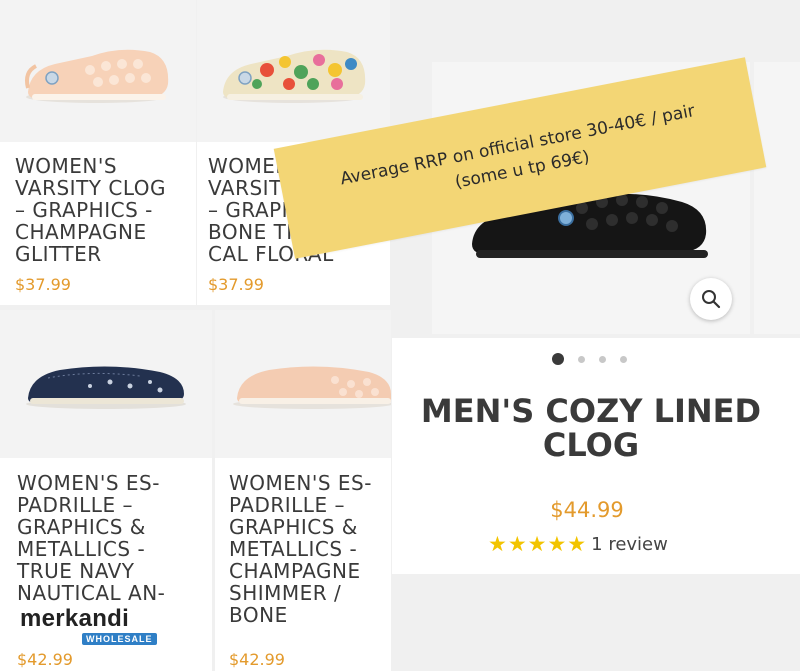 The image size is (800, 671). What do you see at coordinates (777, 198) in the screenshot?
I see `next-slide-preview` at bounding box center [777, 198].